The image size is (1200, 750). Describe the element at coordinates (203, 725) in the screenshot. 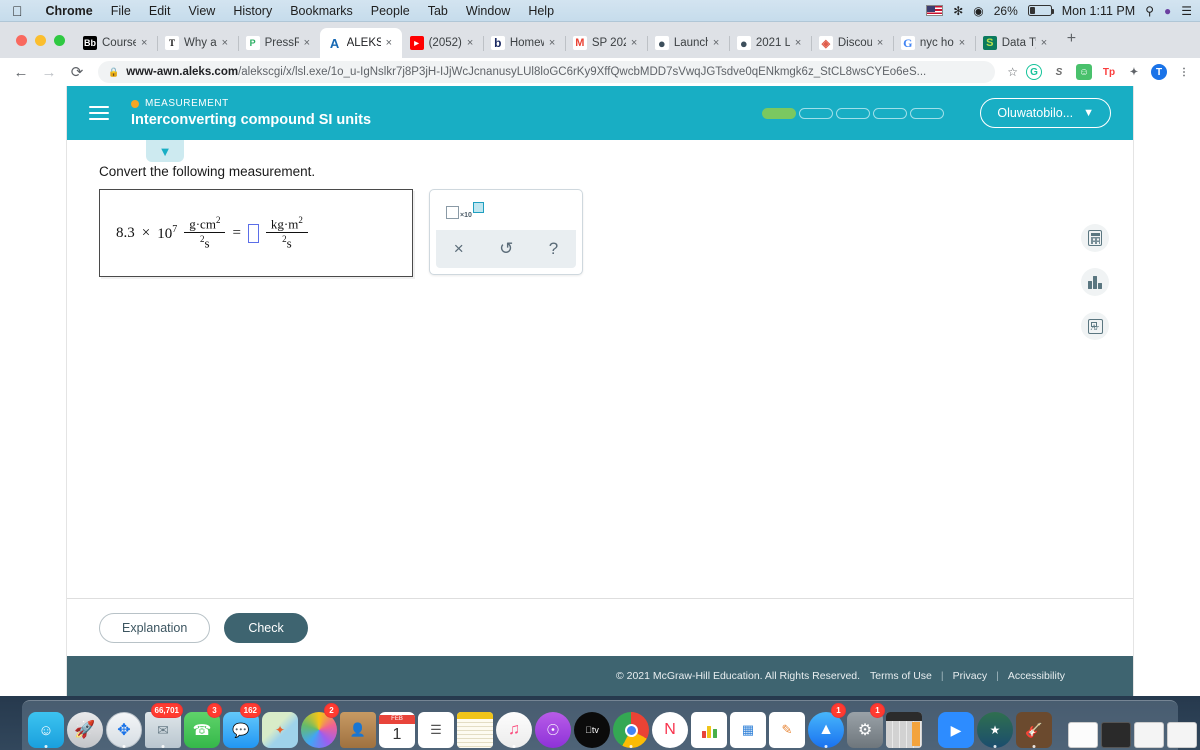

I see `dock-item-facetime: ☎ 3` at that location.